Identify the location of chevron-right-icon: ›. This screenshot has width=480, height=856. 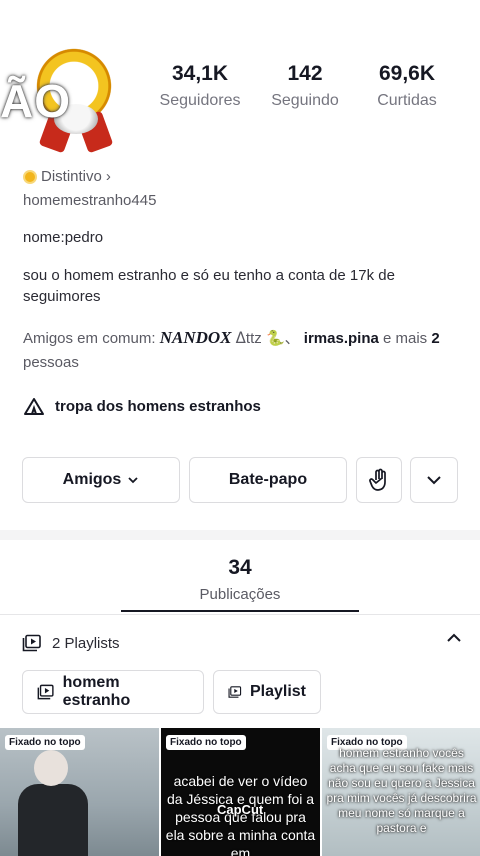
(108, 176).